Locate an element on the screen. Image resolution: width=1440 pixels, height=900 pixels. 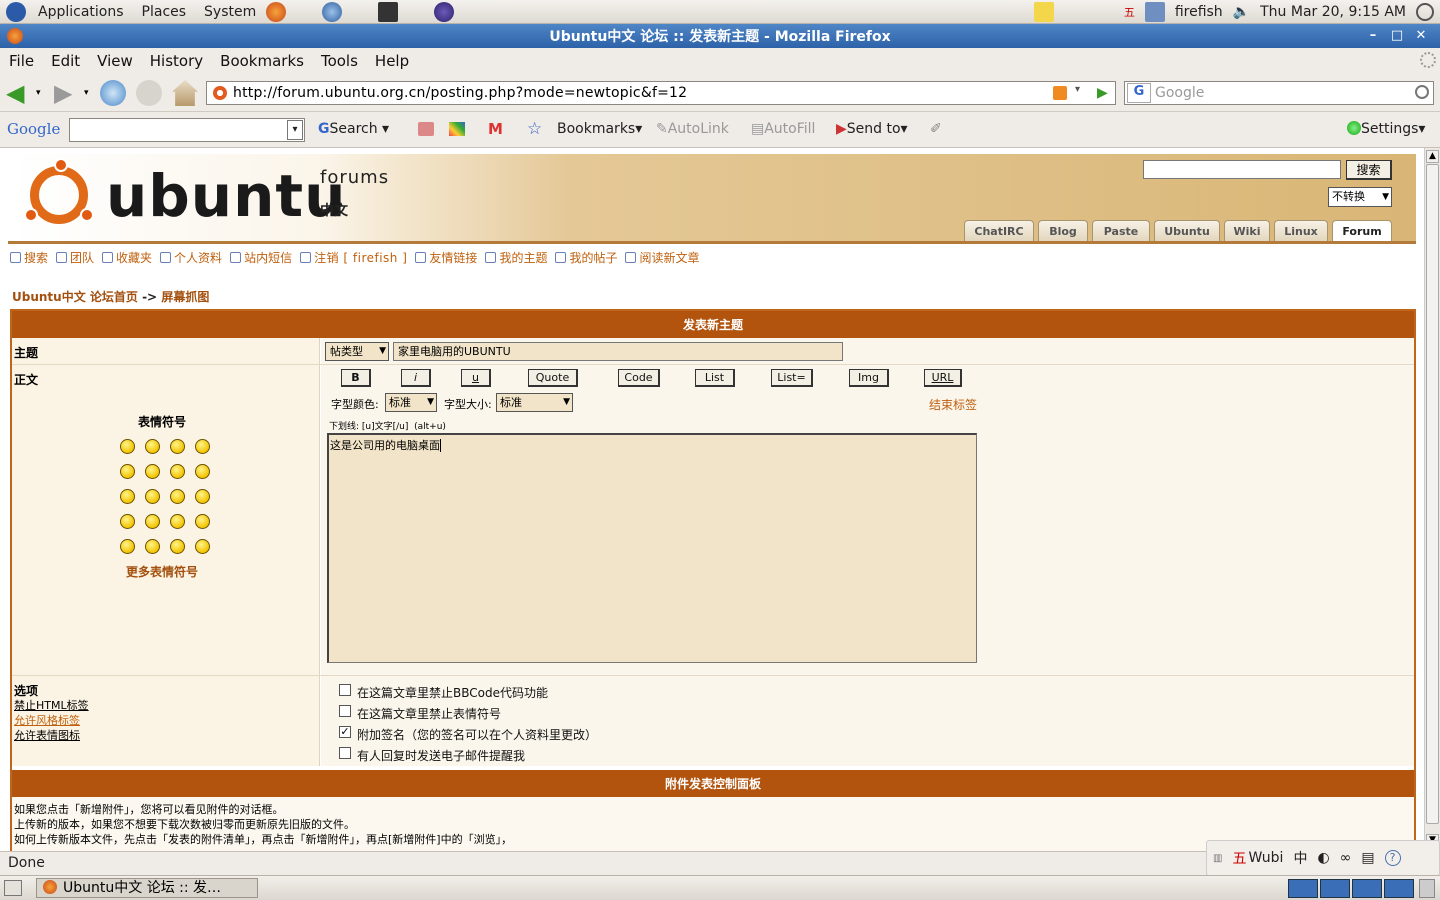
forward-history-dropdown-icon: ▾ is located at coordinates (89, 93).